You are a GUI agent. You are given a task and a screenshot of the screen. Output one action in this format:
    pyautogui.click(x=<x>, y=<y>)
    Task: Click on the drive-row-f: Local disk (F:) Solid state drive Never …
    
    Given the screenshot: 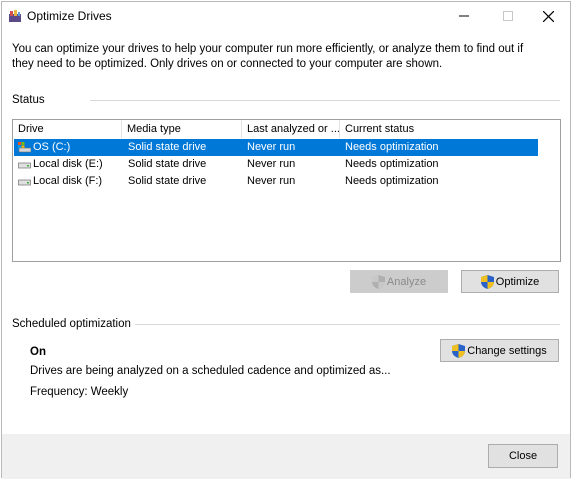 What is the action you would take?
    pyautogui.click(x=276, y=181)
    